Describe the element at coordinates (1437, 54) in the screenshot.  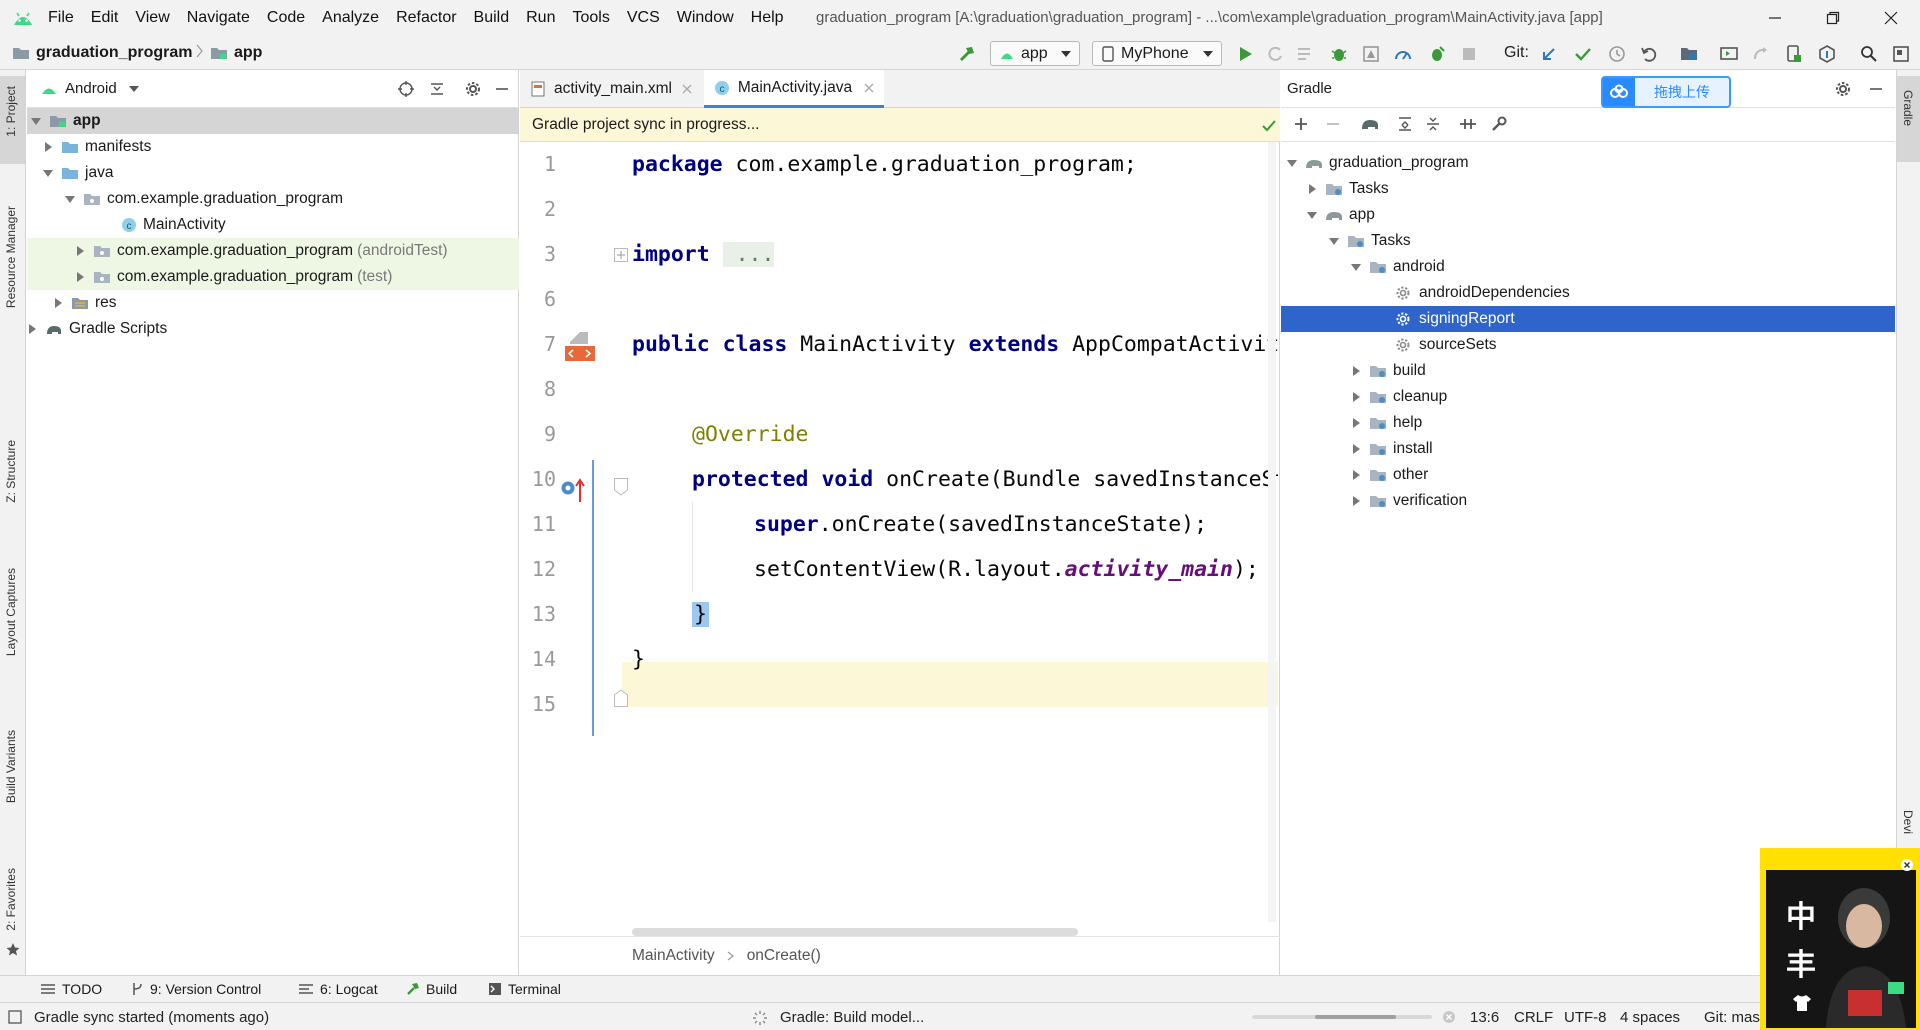
I see `attach-debugger-icon` at that location.